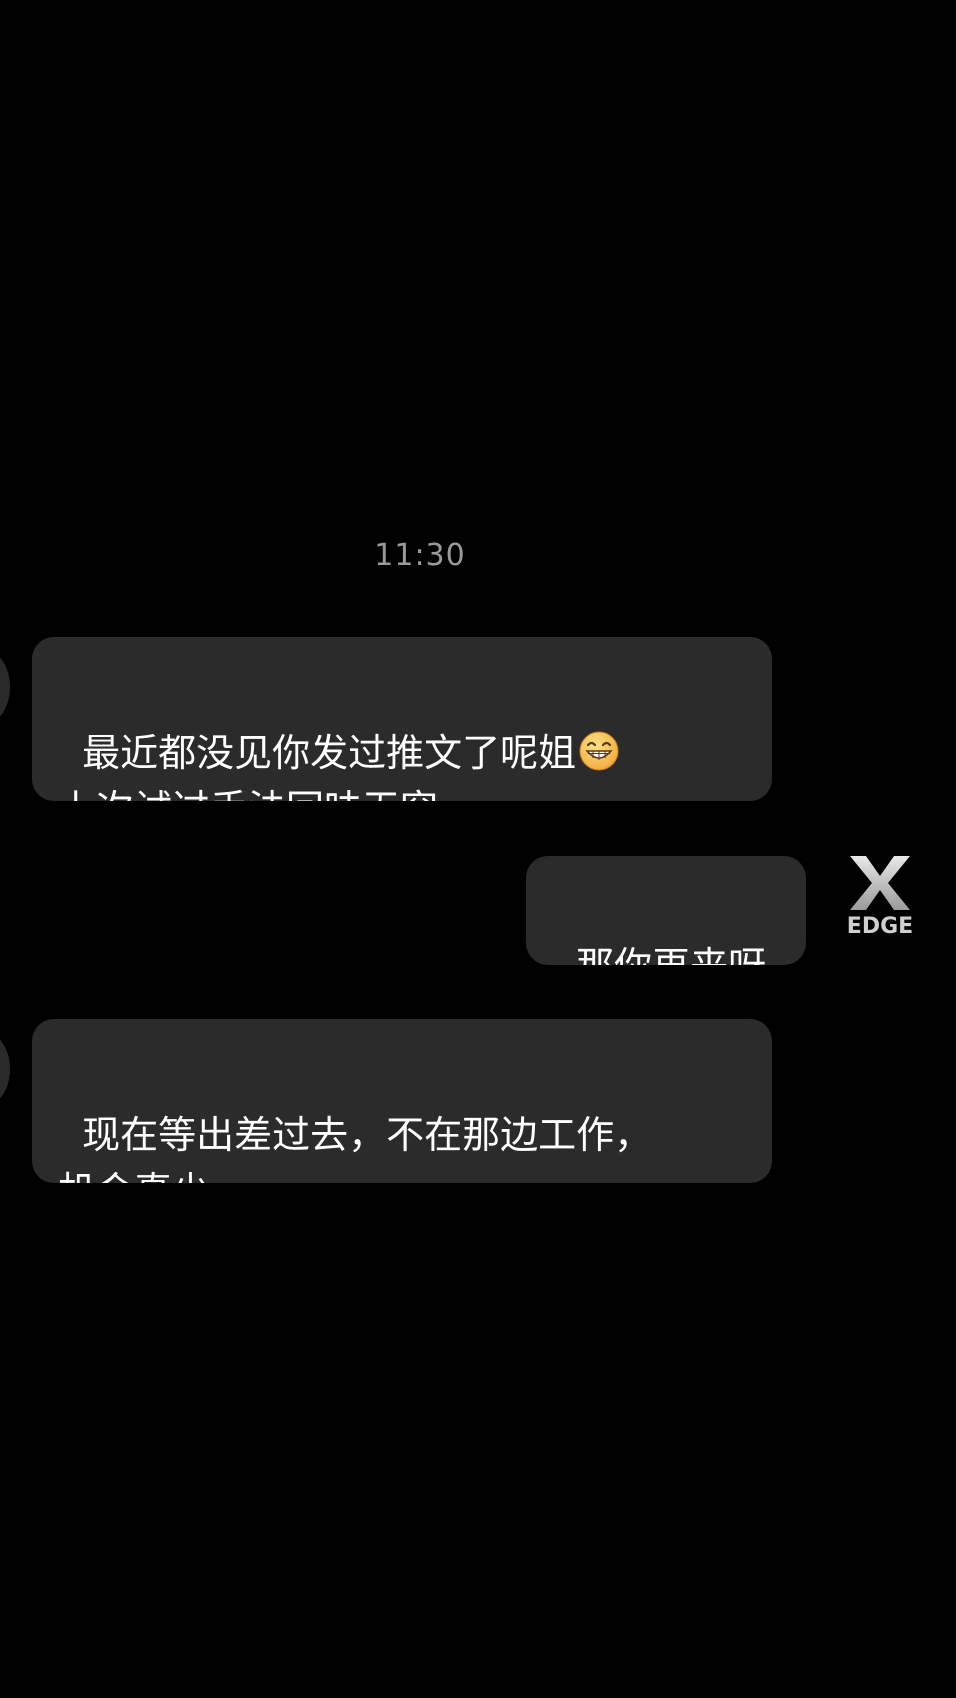 The width and height of the screenshot is (956, 1698). I want to click on incoming-message-bubble: 最近都没见你发过推文了呢姐 上次试过手法回味无穷, so click(402, 719).